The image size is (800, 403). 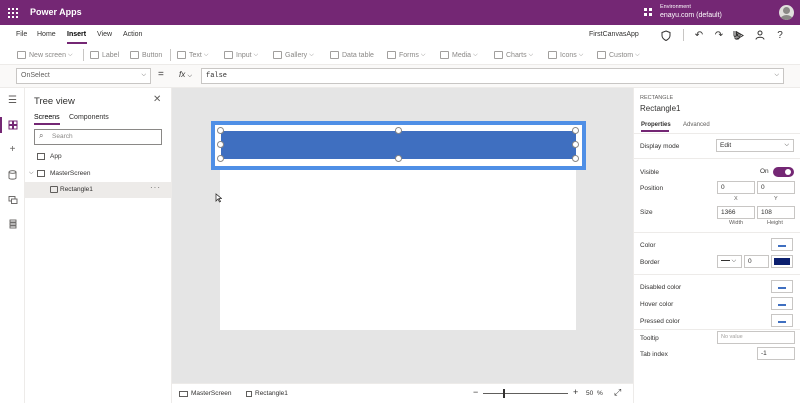 What do you see at coordinates (406, 55) in the screenshot?
I see `forms-menu: Forms ⌵` at bounding box center [406, 55].